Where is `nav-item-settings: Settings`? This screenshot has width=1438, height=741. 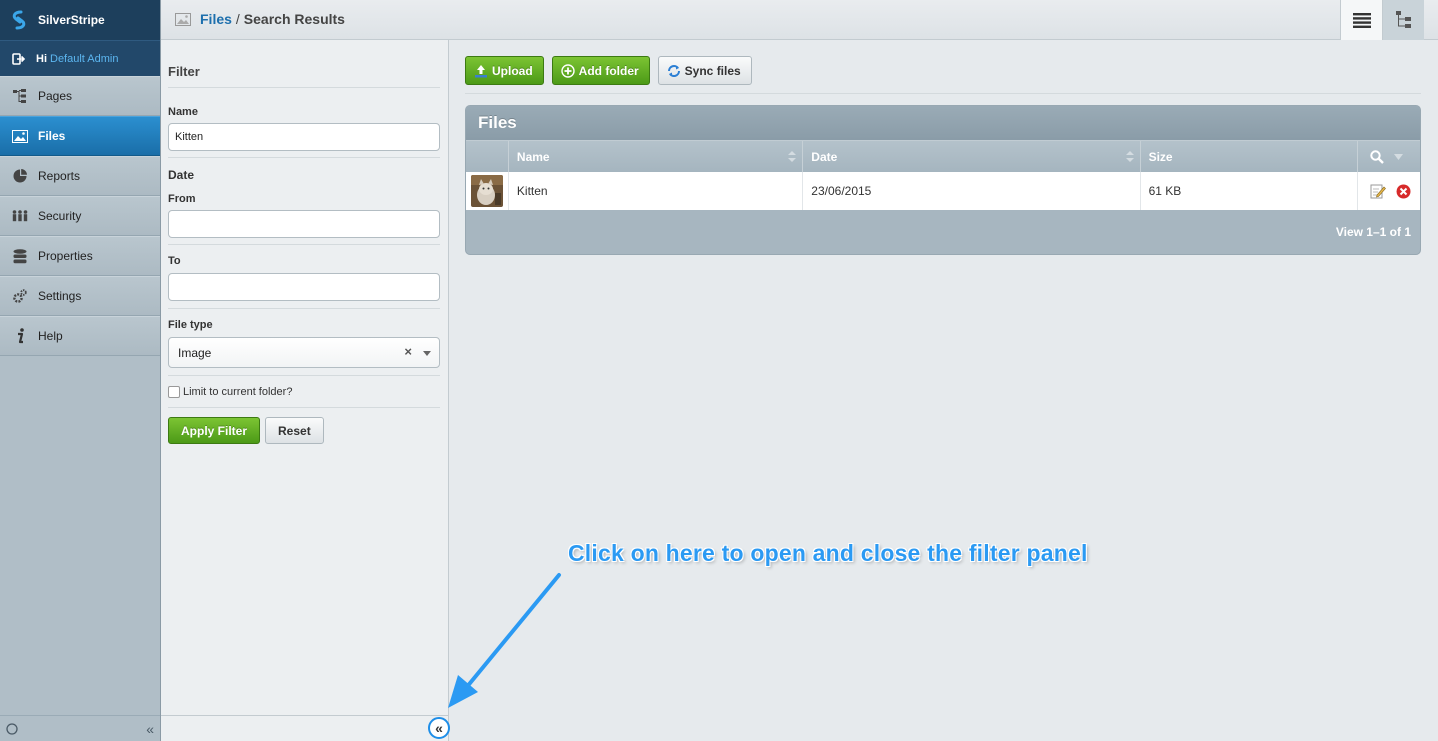 nav-item-settings: Settings is located at coordinates (80, 296).